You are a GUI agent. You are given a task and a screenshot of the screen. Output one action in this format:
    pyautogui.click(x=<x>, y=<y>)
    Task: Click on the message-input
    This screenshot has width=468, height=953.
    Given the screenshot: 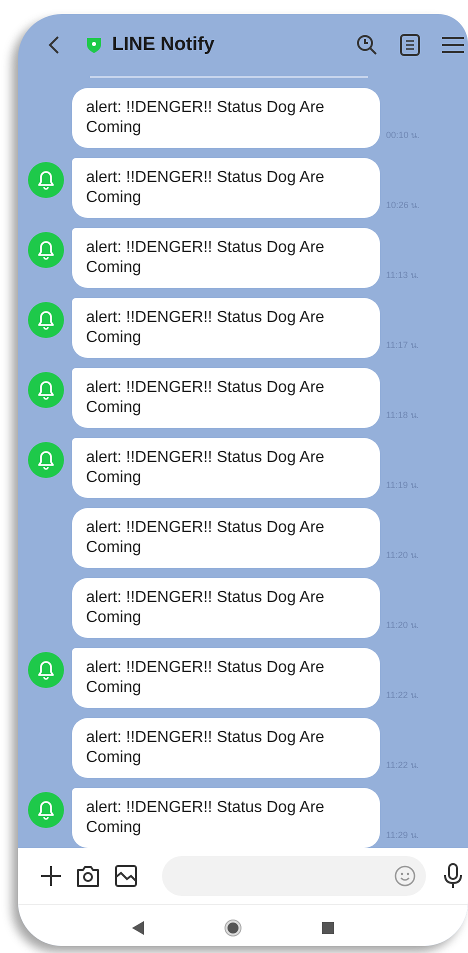 What is the action you would take?
    pyautogui.click(x=294, y=876)
    